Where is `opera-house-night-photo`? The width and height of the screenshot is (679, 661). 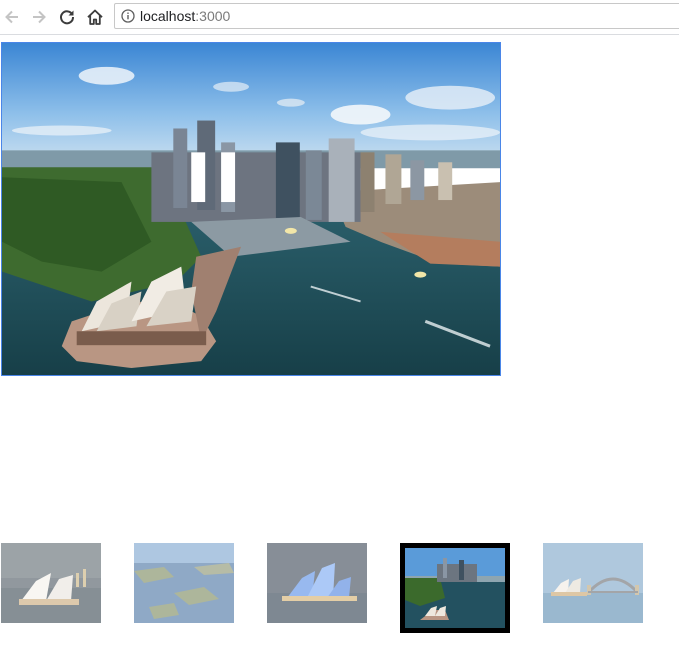
opera-house-night-photo is located at coordinates (51, 583).